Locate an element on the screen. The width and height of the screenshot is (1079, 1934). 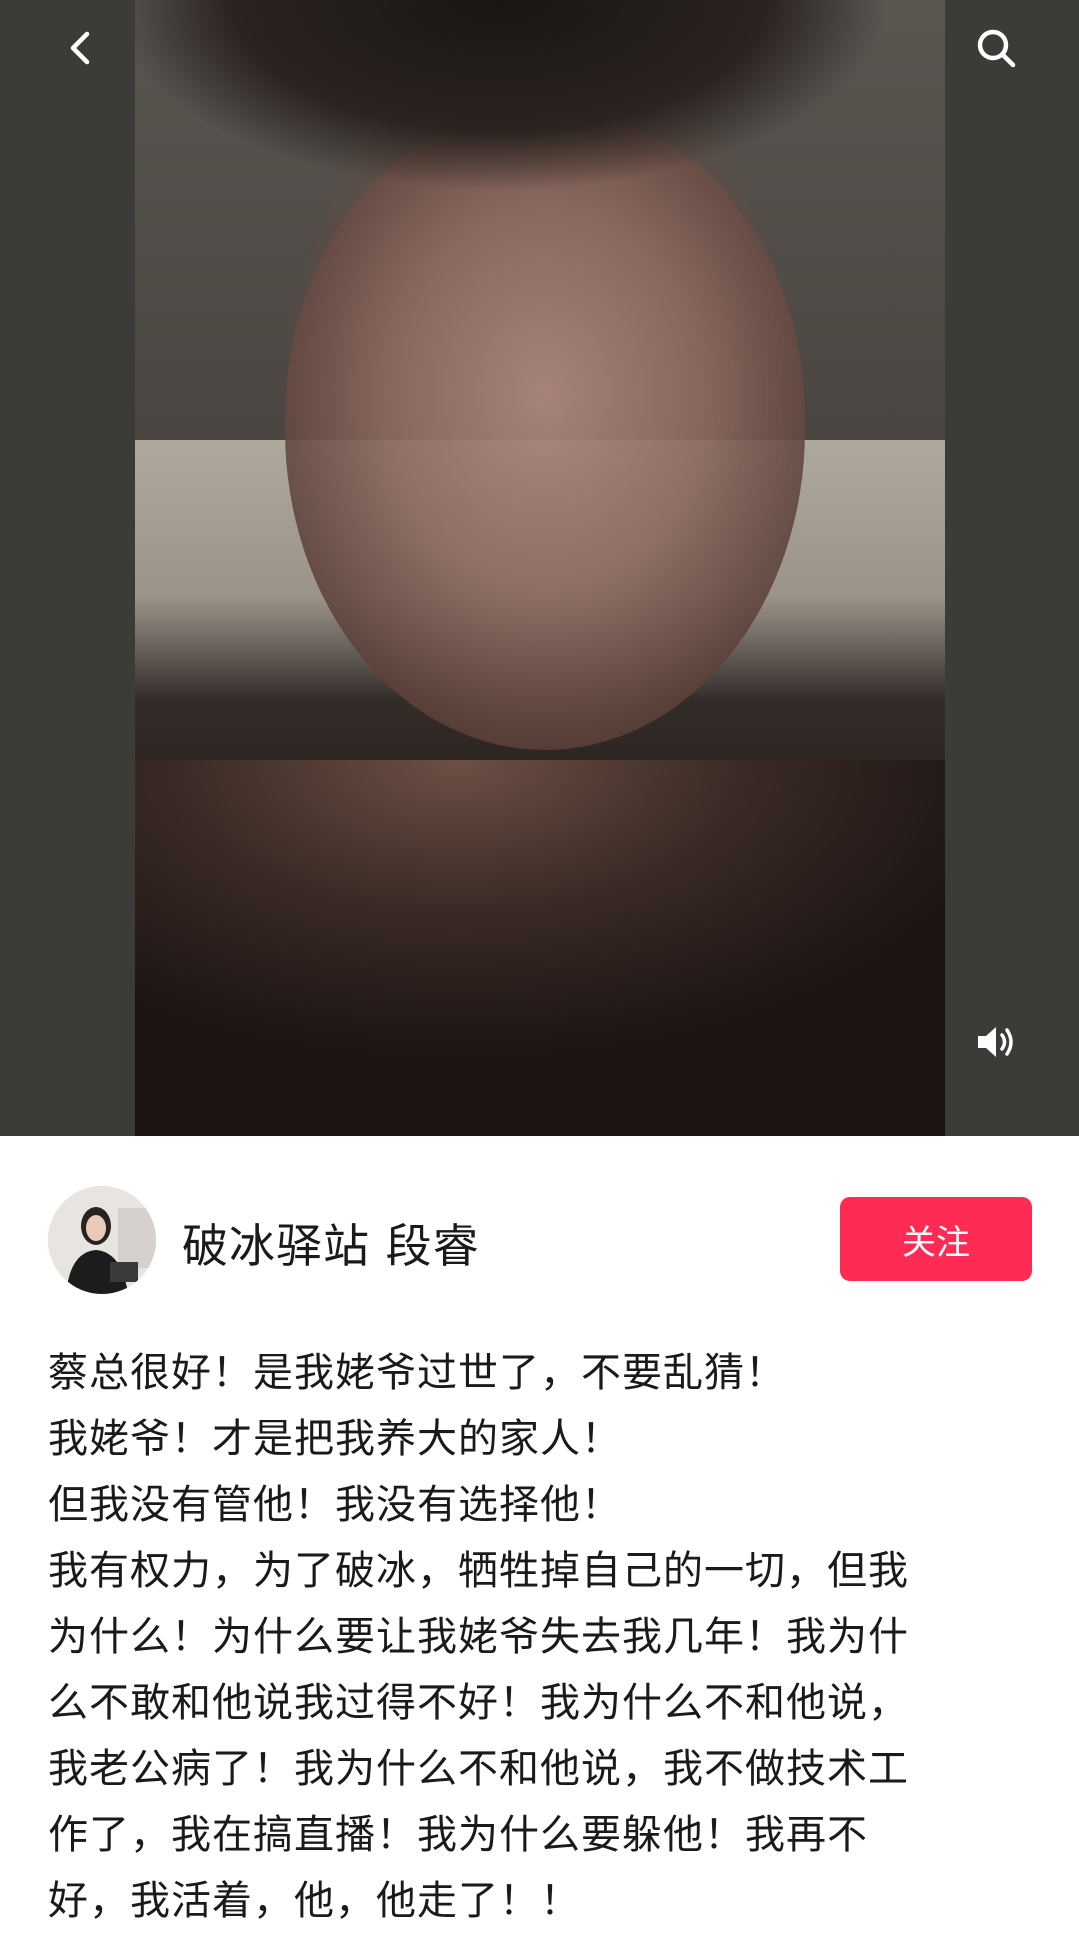
person-torso is located at coordinates (540, 948).